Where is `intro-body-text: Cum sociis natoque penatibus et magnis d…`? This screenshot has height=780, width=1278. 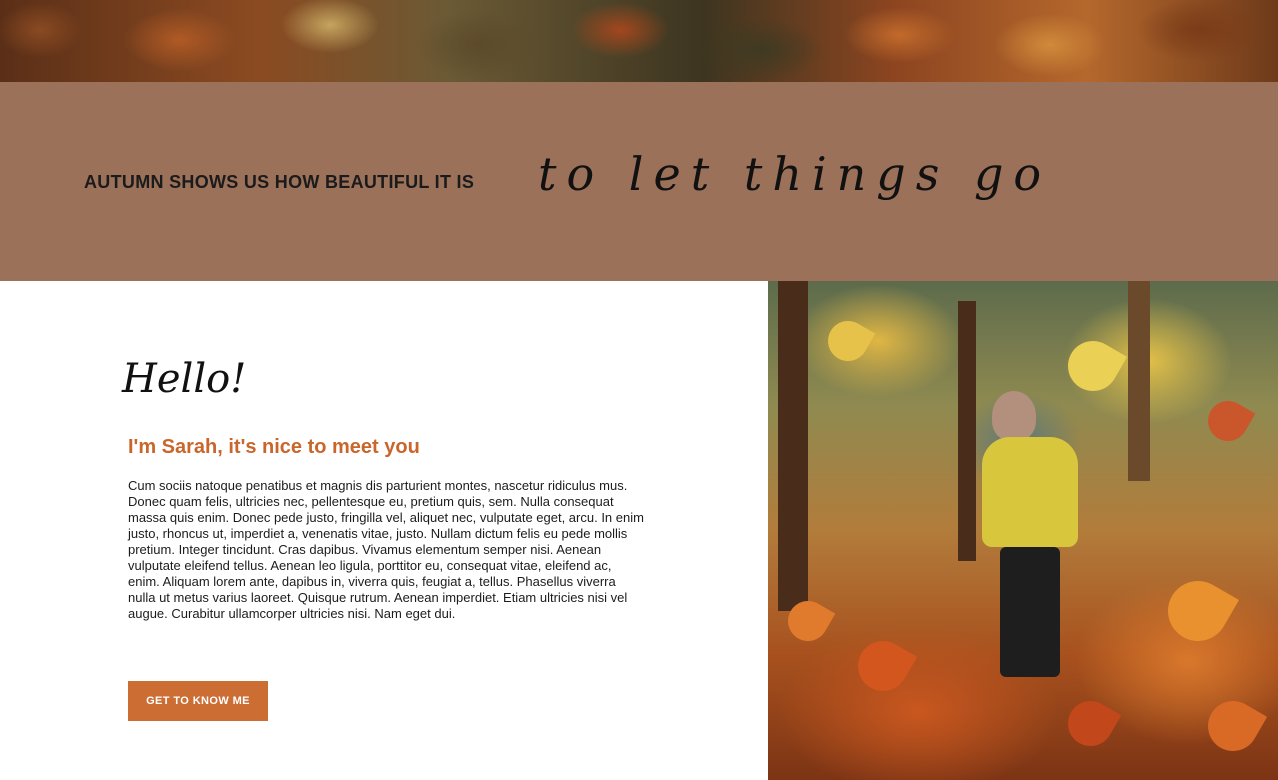 intro-body-text: Cum sociis natoque penatibus et magnis d… is located at coordinates (386, 549).